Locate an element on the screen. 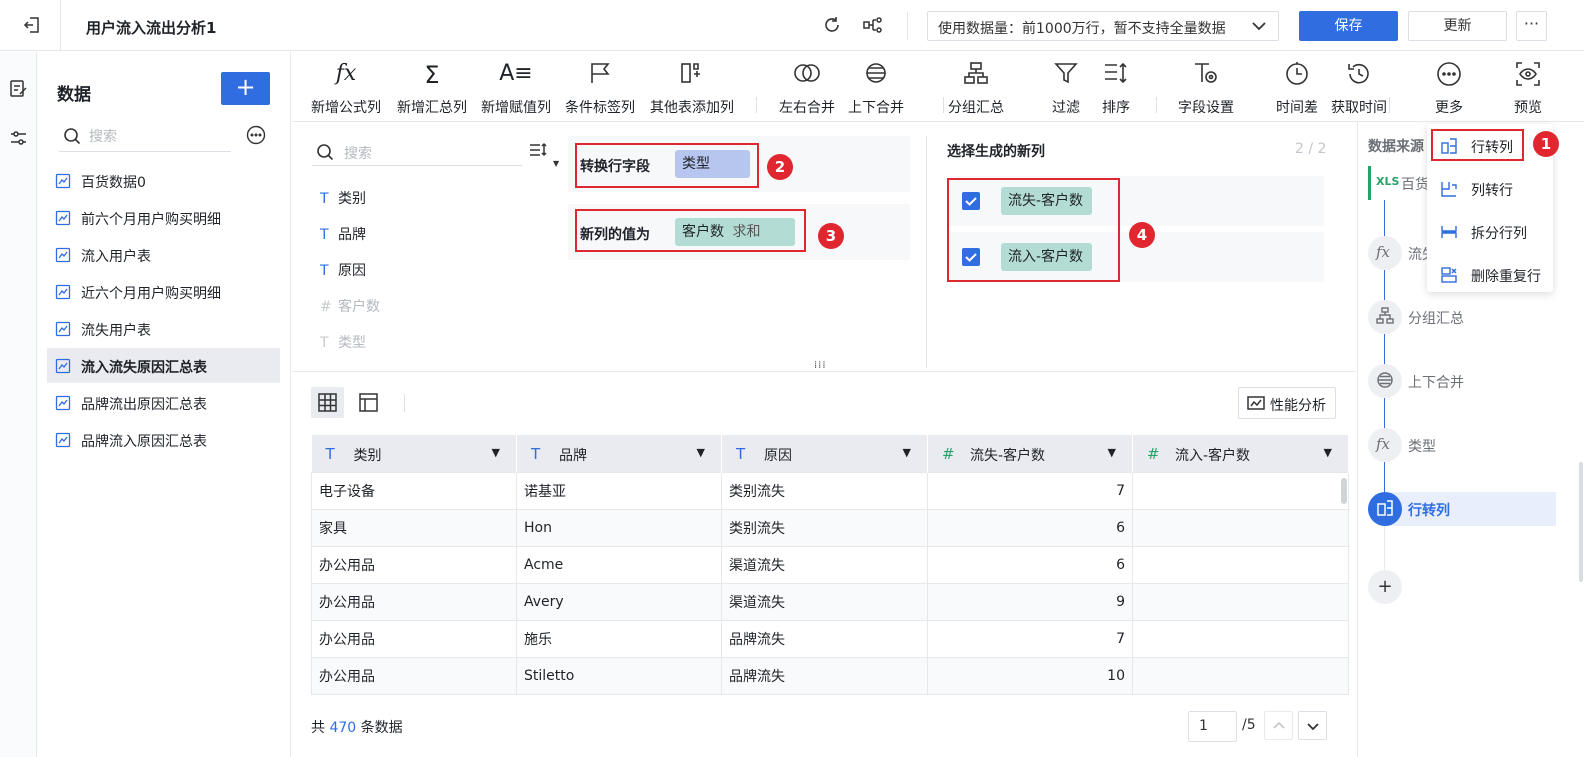 This screenshot has width=1584, height=757. table-cell: 诺基亚 is located at coordinates (619, 490).